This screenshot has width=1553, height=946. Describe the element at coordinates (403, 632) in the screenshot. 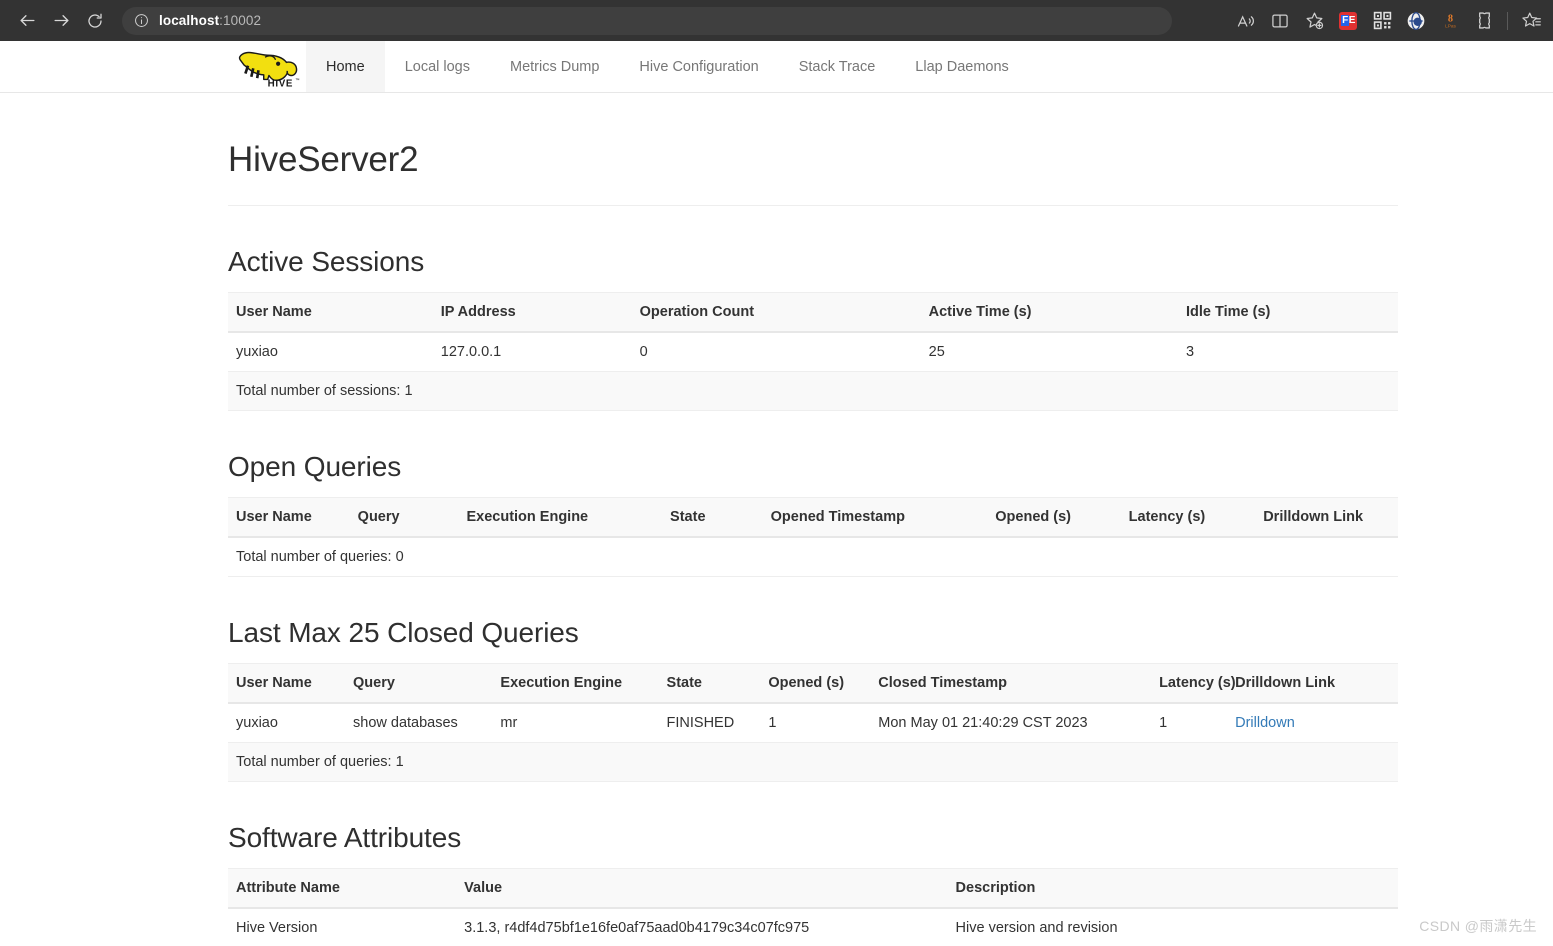

I see `section-title-closed-queries: Last Max 25 Closed Queries` at that location.